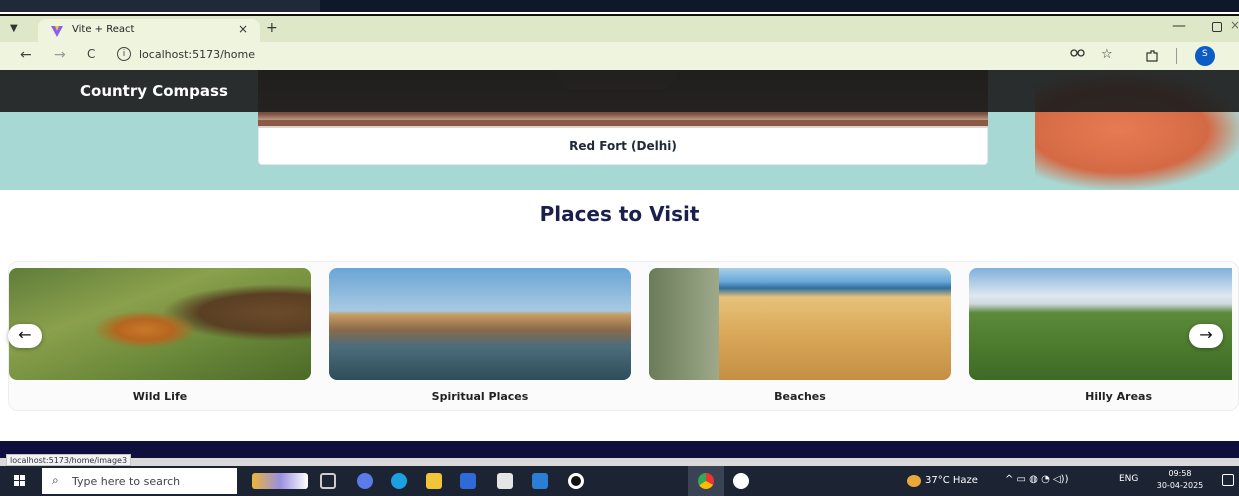  Describe the element at coordinates (1180, 480) in the screenshot. I see `taskbar-clock: 09:58 30-04-2025` at that location.